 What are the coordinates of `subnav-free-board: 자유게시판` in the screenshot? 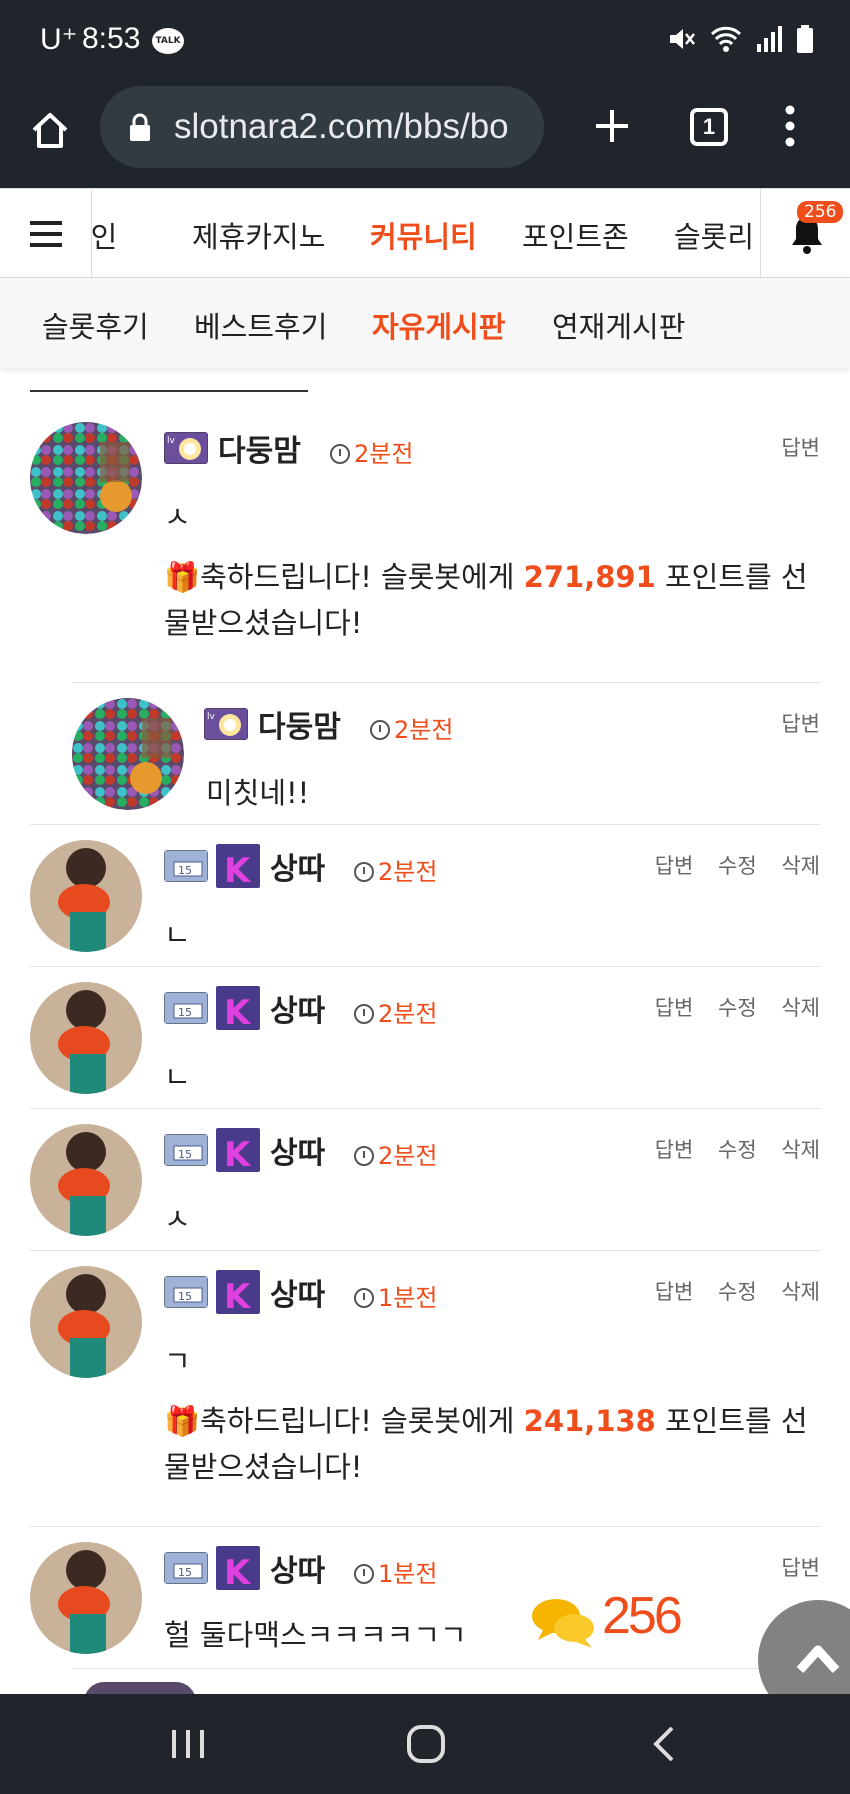 It's located at (438, 325).